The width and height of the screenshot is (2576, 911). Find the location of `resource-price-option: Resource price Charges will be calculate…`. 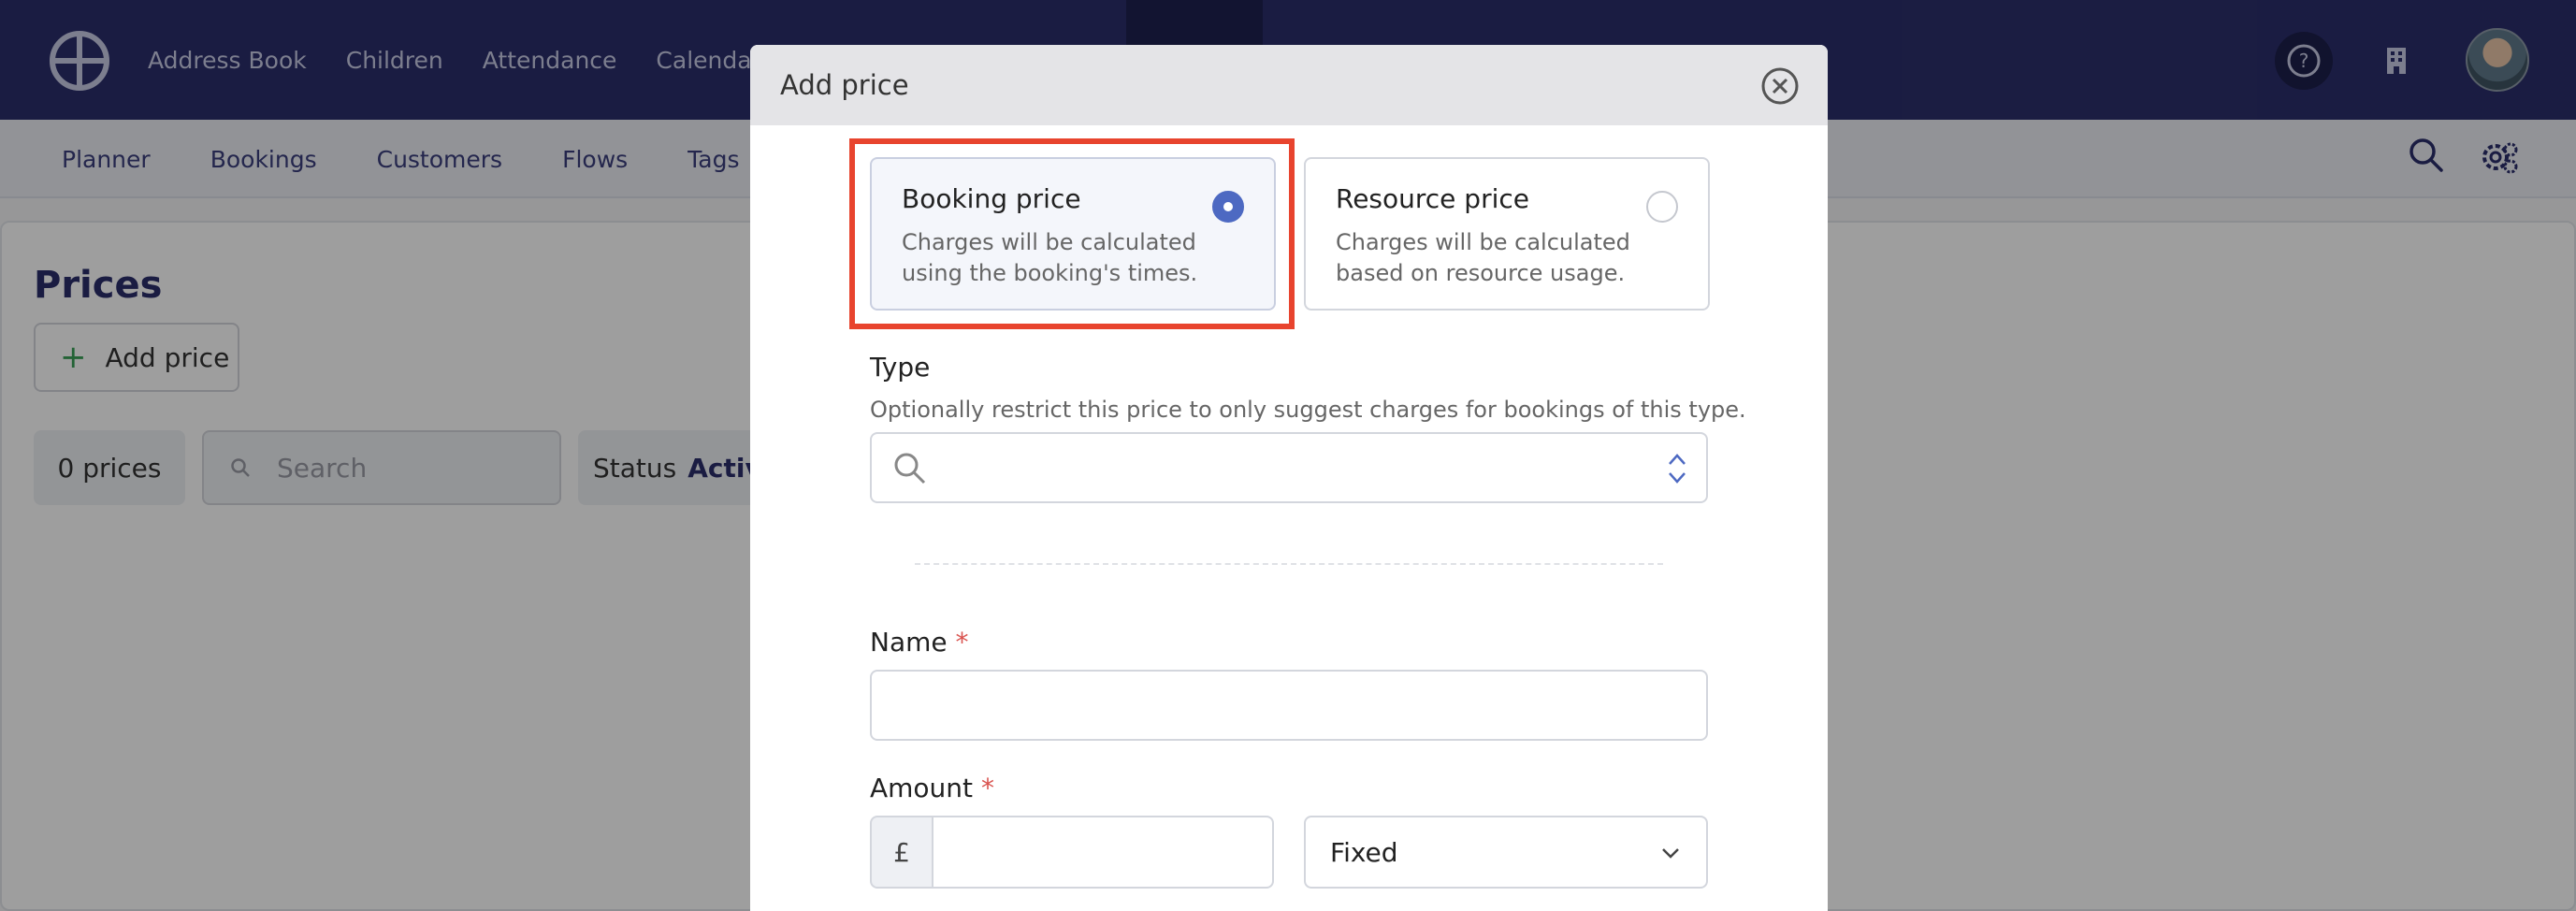

resource-price-option: Resource price Charges will be calculate… is located at coordinates (1507, 234).